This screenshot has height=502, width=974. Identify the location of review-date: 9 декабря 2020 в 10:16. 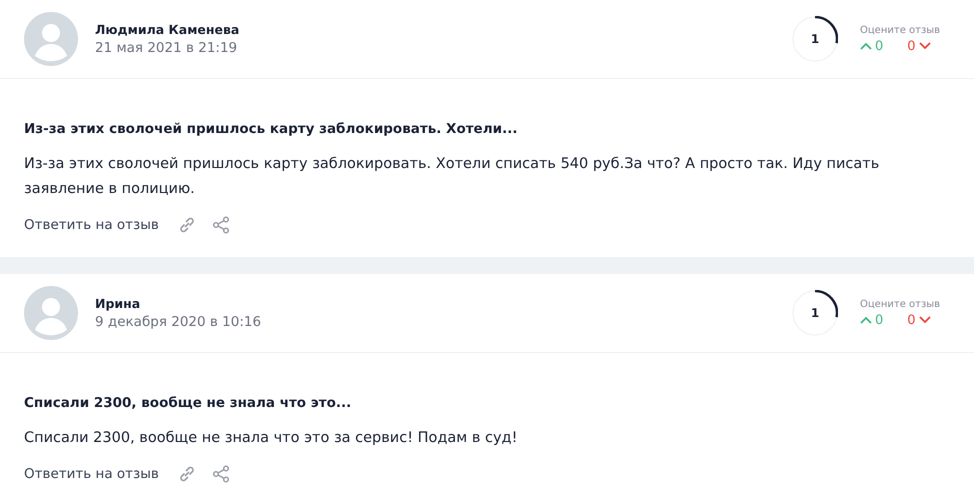
(178, 322).